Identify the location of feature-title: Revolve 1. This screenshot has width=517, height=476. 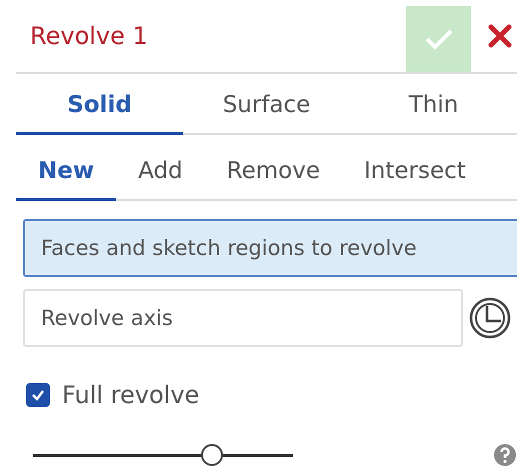
(89, 36).